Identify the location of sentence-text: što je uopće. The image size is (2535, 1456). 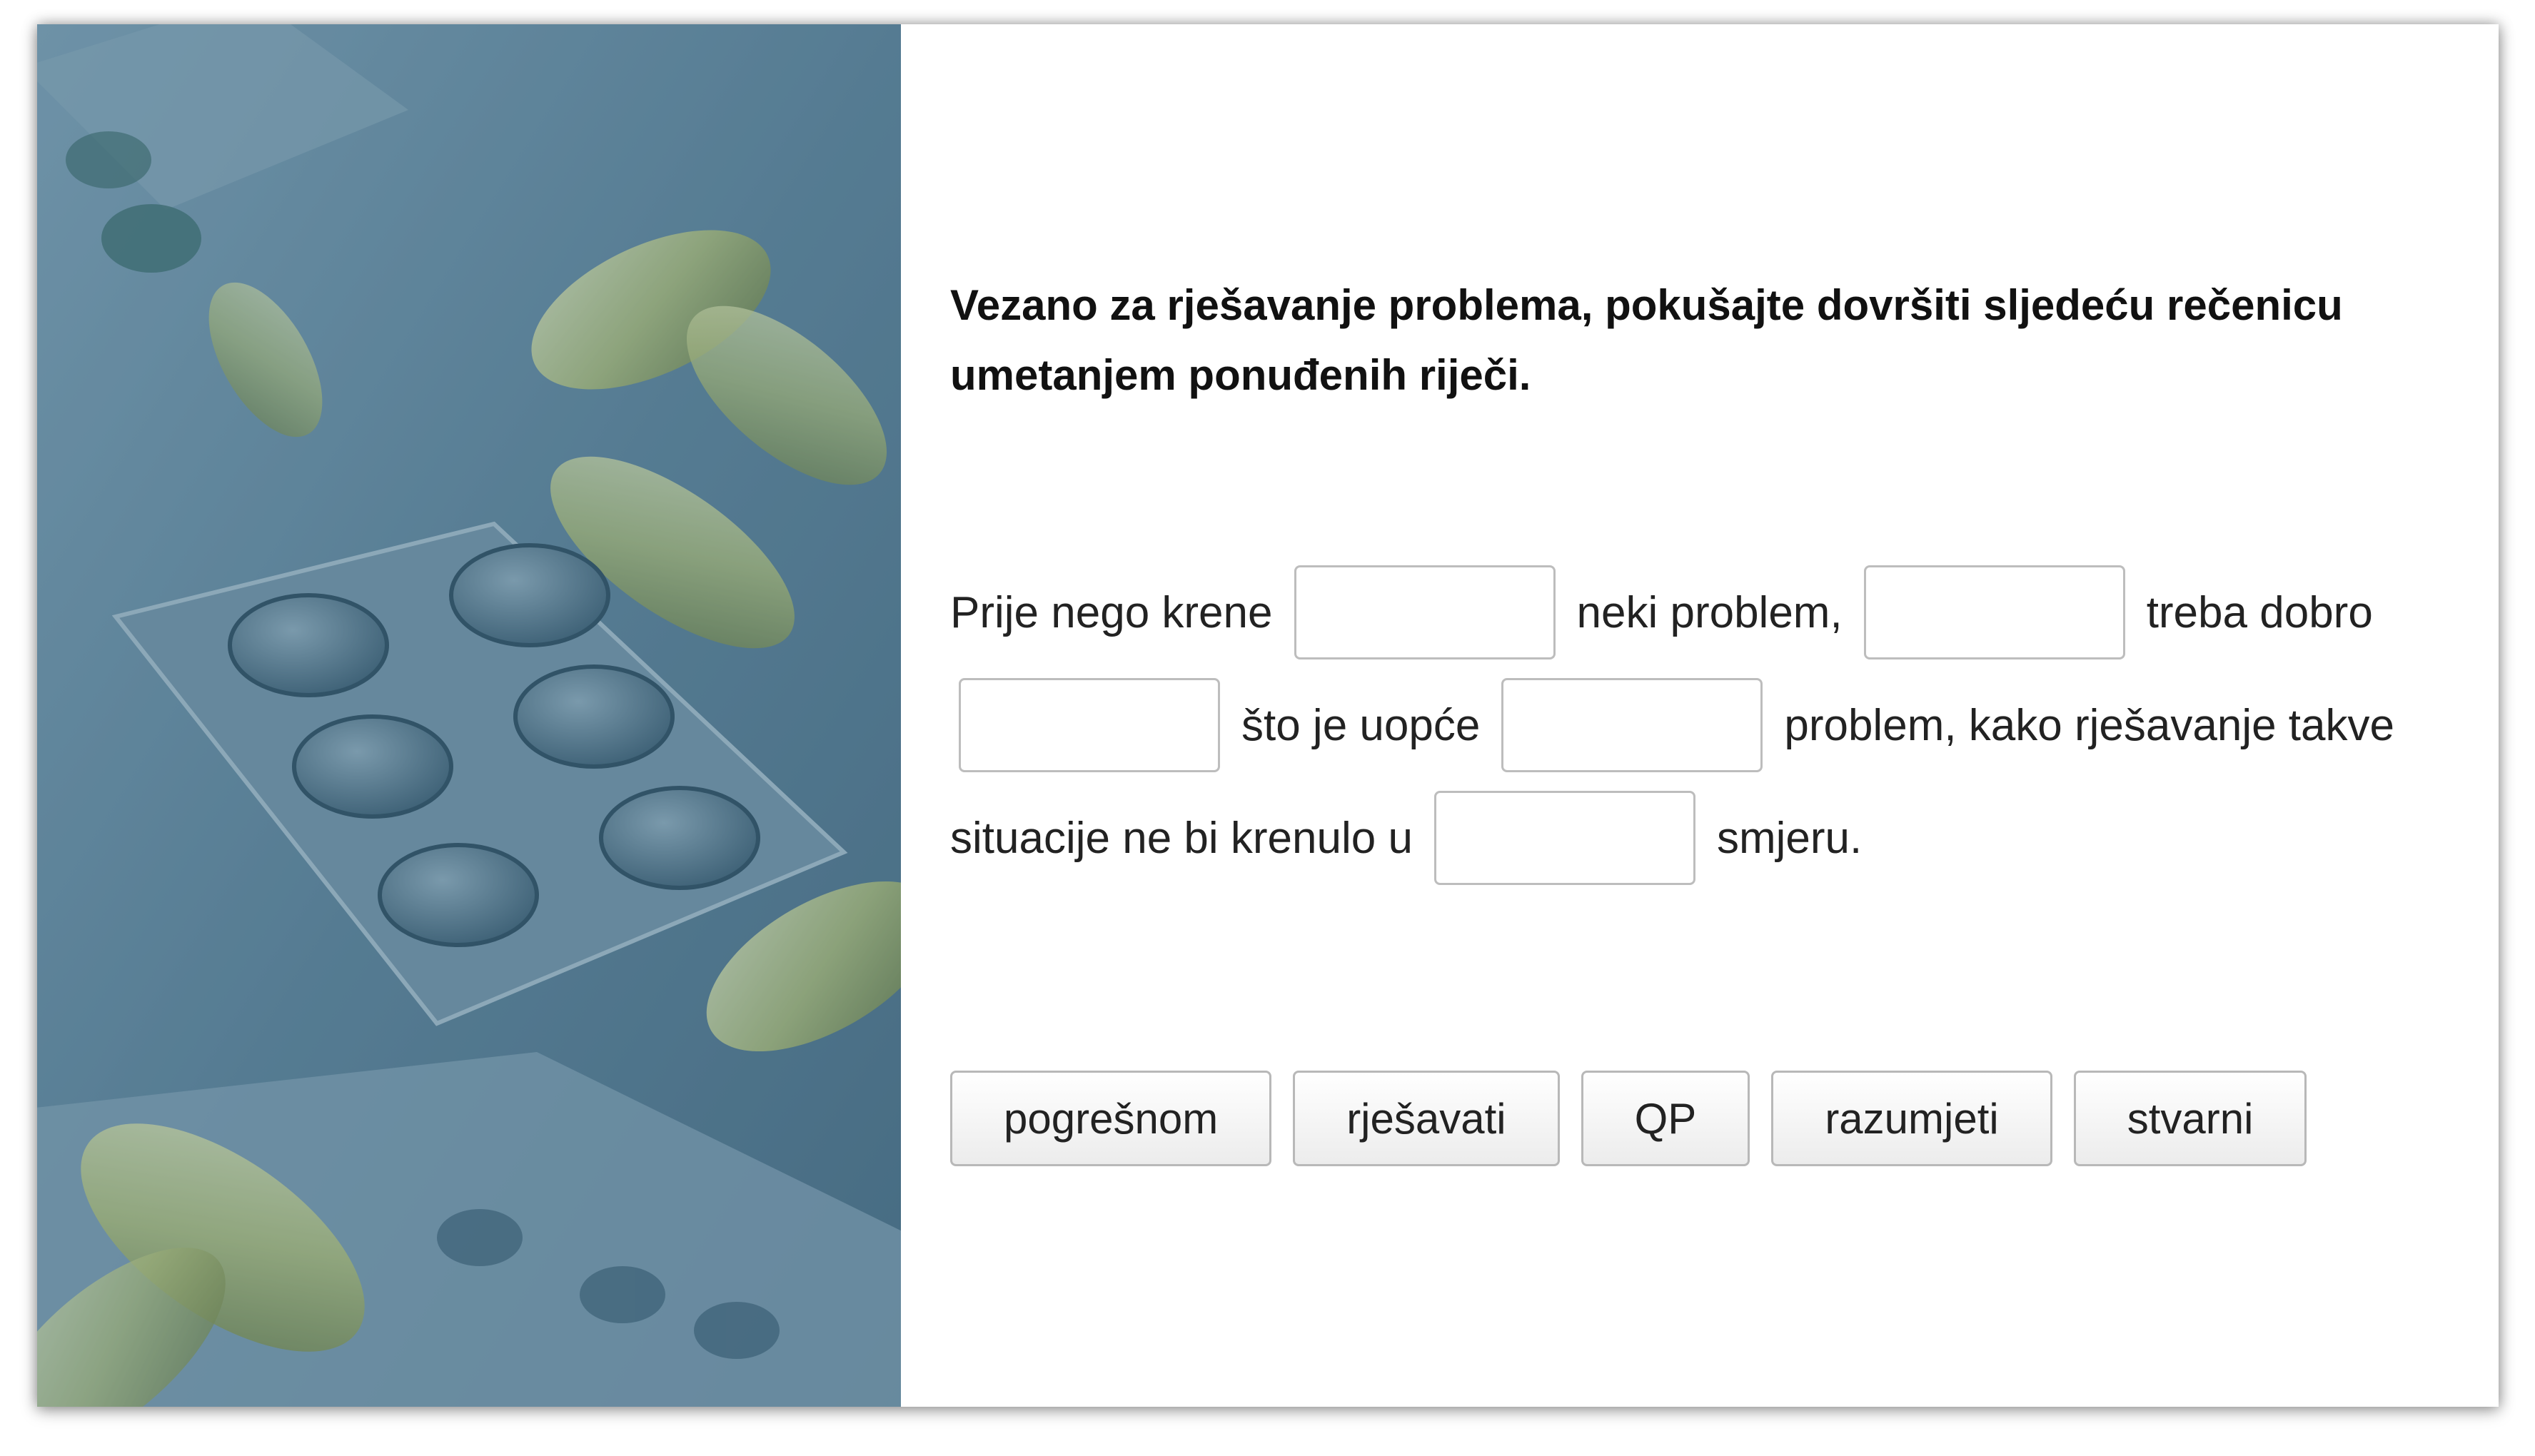
(1361, 725).